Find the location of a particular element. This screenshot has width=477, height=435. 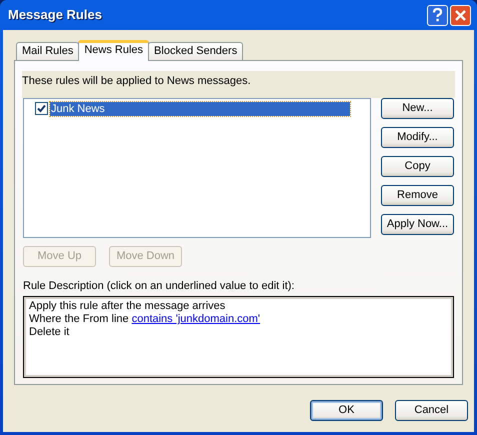

help-button is located at coordinates (437, 15).